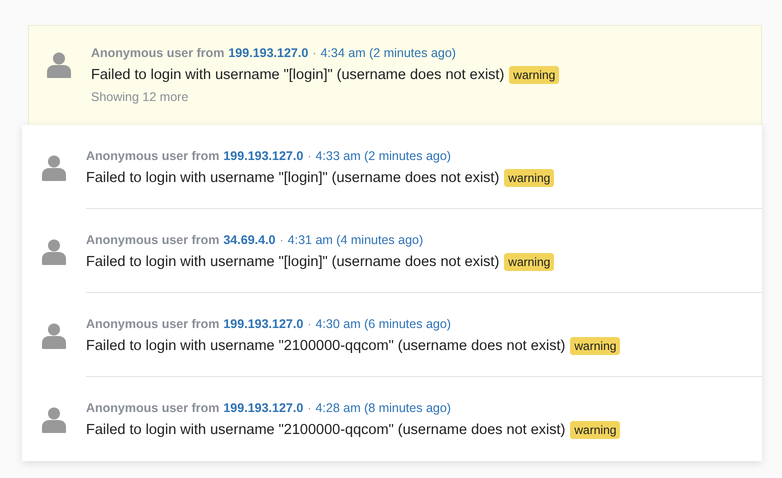 The height and width of the screenshot is (478, 782). I want to click on ip-link: 34.69.4.0, so click(249, 240).